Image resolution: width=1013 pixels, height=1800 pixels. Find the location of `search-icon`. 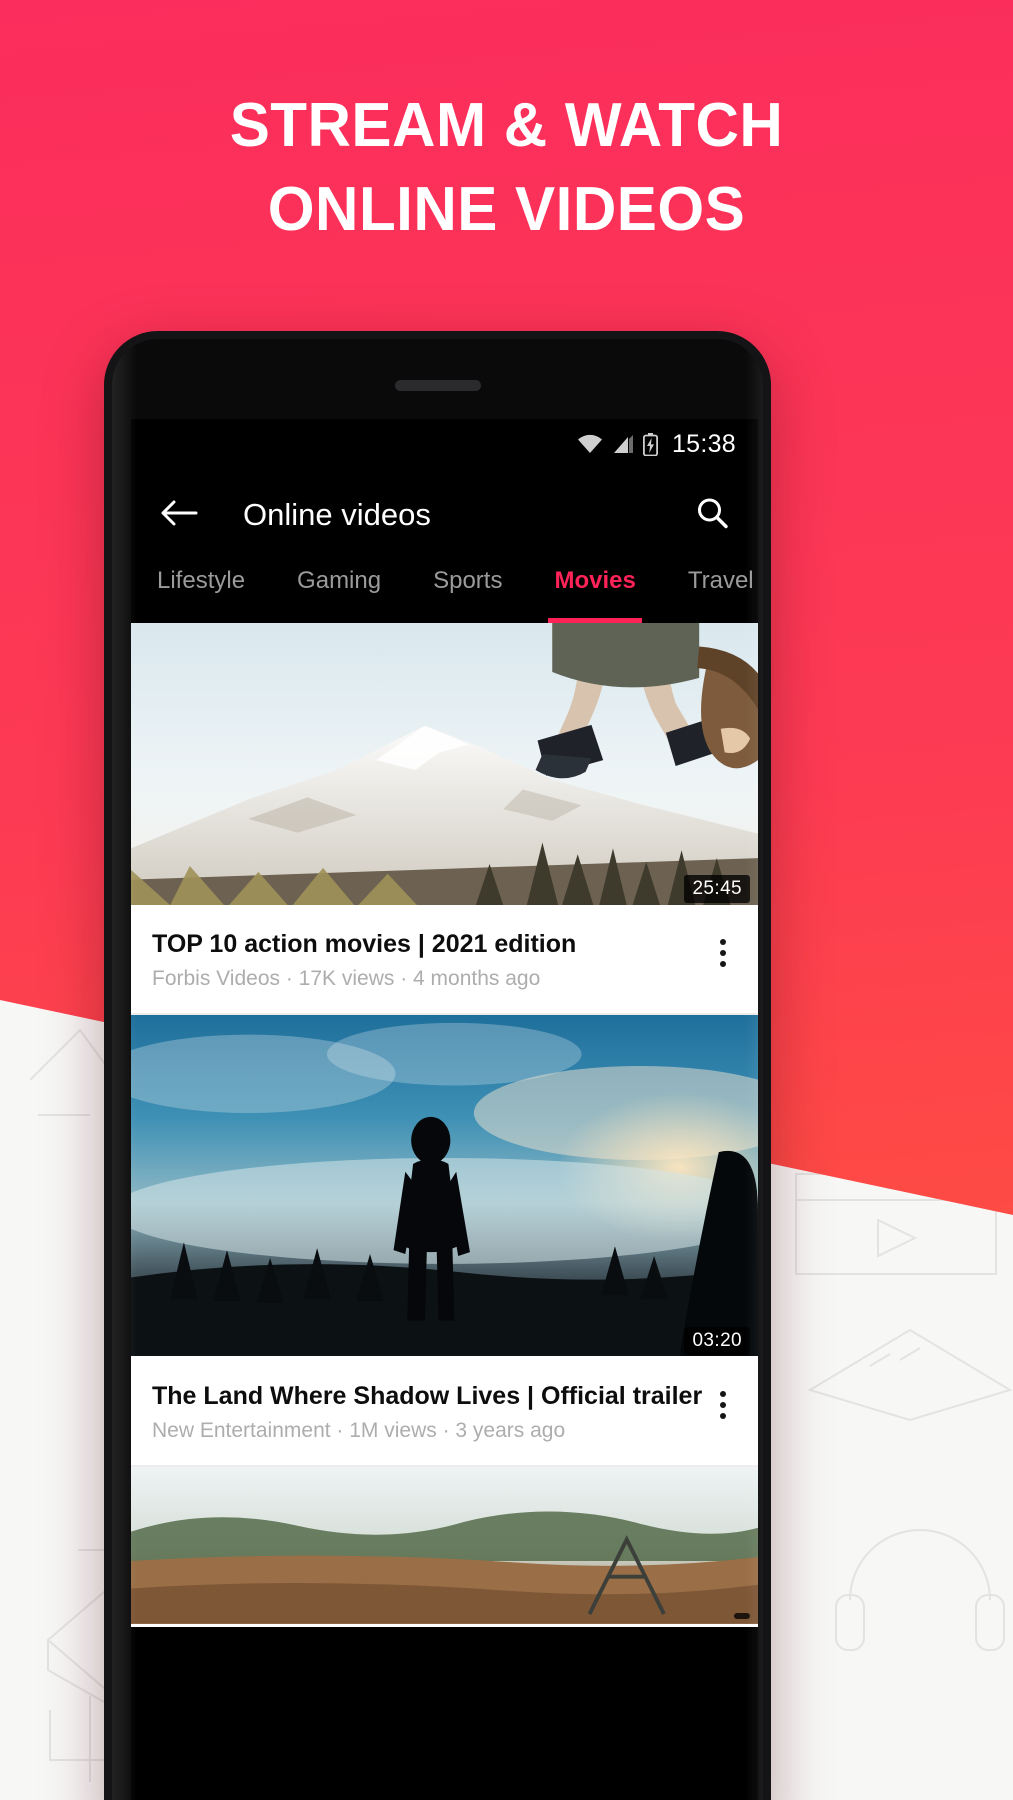

search-icon is located at coordinates (712, 515).